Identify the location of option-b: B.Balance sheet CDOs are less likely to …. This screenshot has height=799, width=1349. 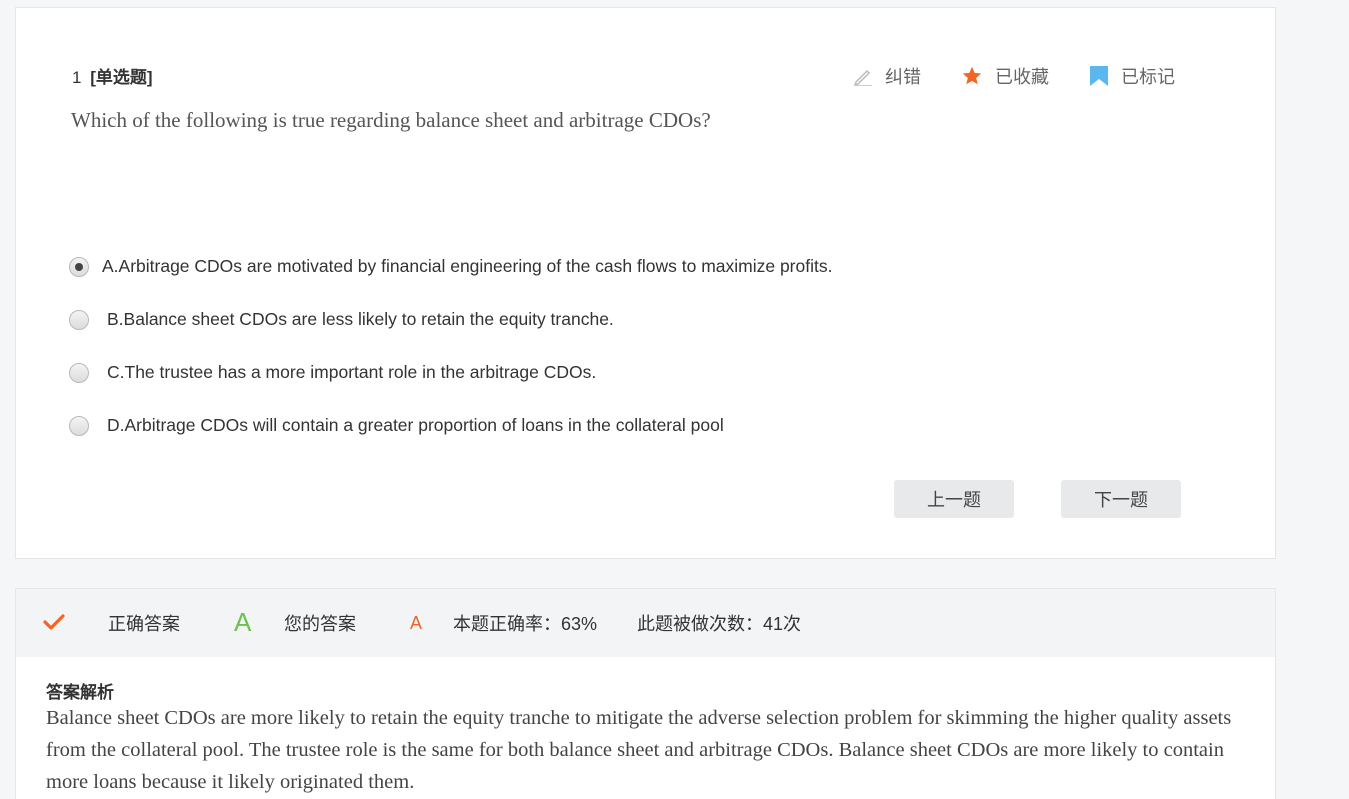
(341, 319).